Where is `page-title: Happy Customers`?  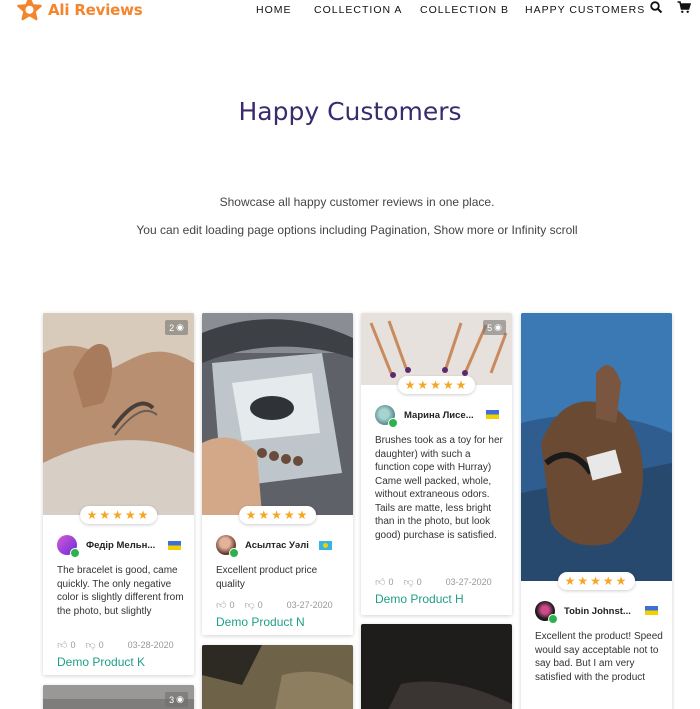
page-title: Happy Customers is located at coordinates (350, 111).